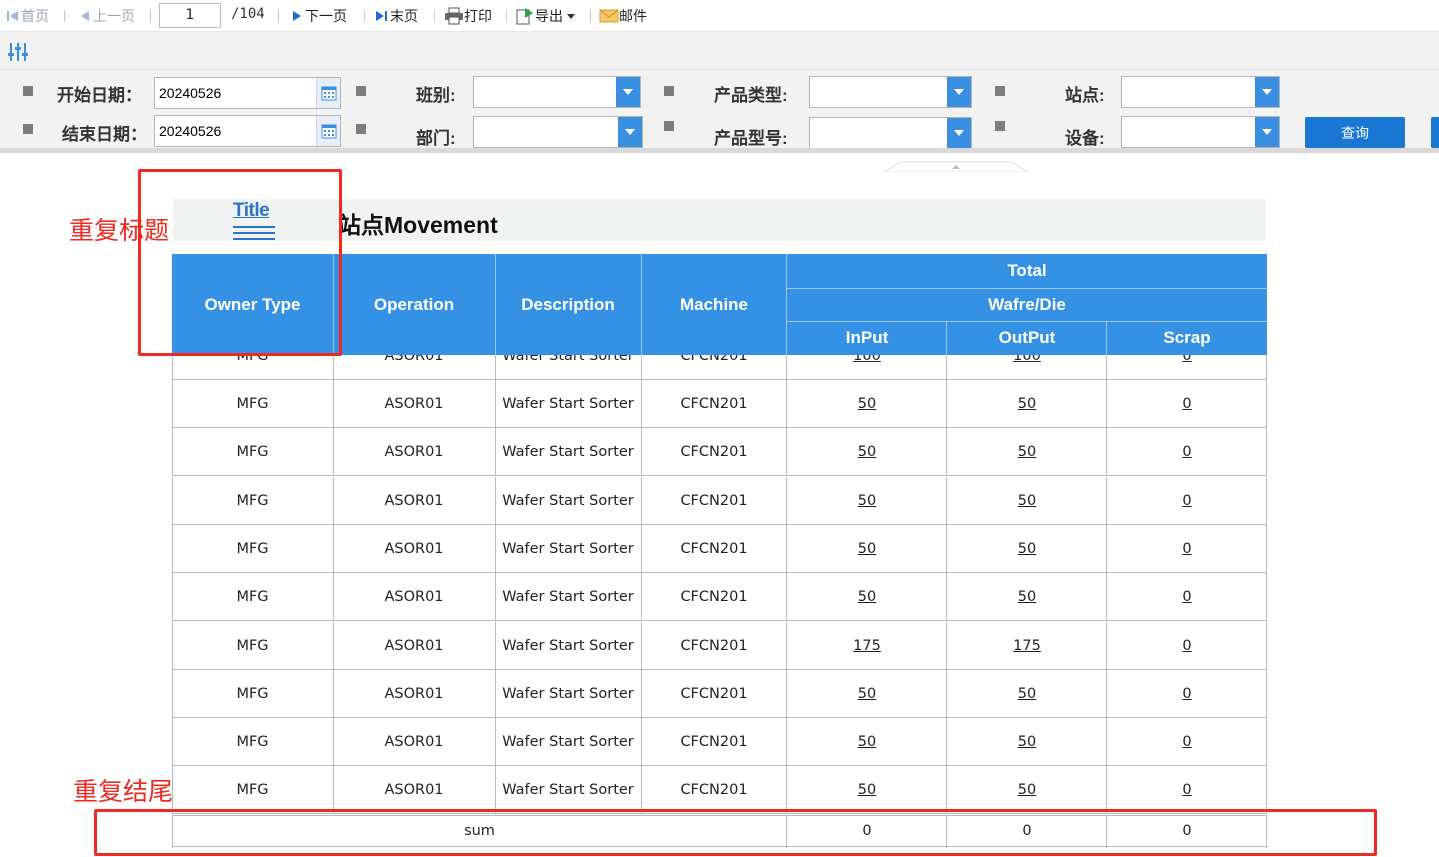  What do you see at coordinates (714, 304) in the screenshot?
I see `col-machine: Machine` at bounding box center [714, 304].